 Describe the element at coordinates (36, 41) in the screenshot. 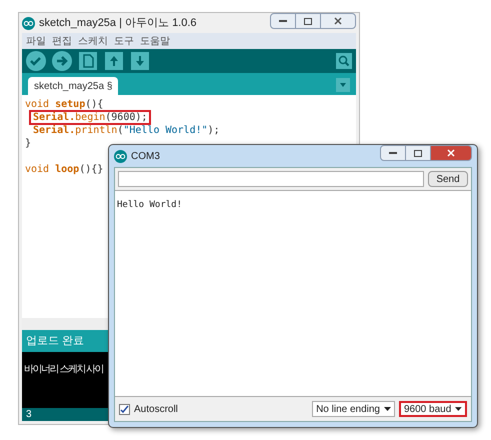

I see `menu-item: 파일` at that location.